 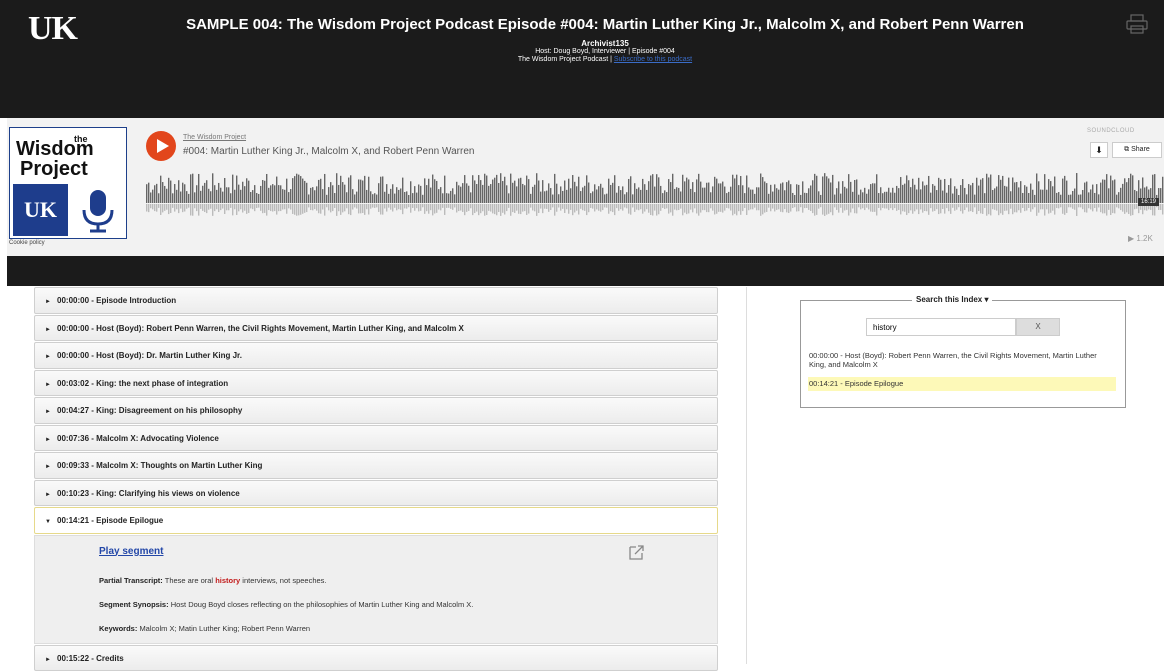 What do you see at coordinates (376, 657) in the screenshot?
I see `segment-header: ► 00:15:22 - Credits` at bounding box center [376, 657].